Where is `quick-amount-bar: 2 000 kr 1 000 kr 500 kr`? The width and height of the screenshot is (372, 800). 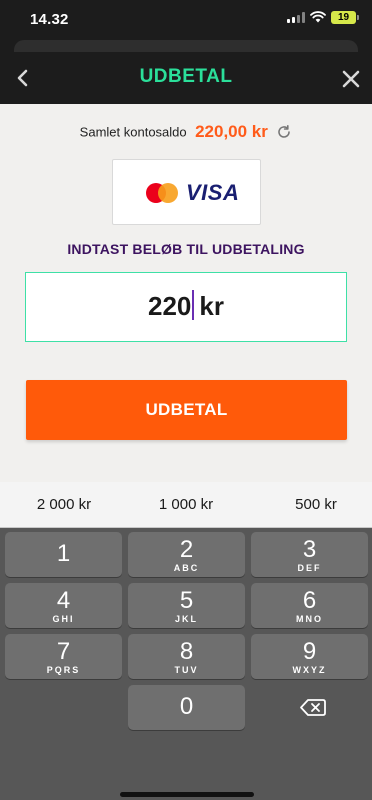 quick-amount-bar: 2 000 kr 1 000 kr 500 kr is located at coordinates (186, 505).